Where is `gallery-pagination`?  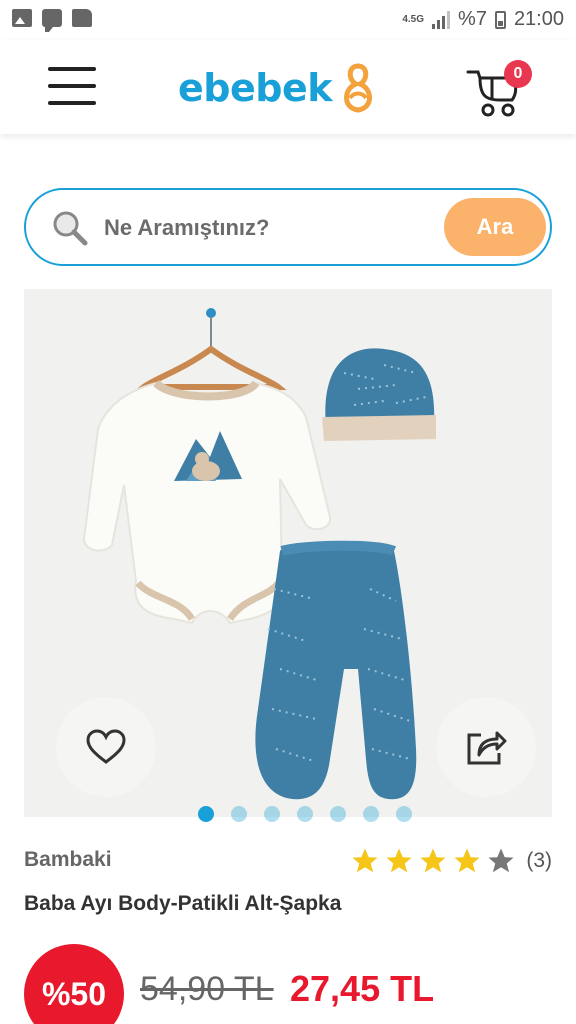 gallery-pagination is located at coordinates (305, 814).